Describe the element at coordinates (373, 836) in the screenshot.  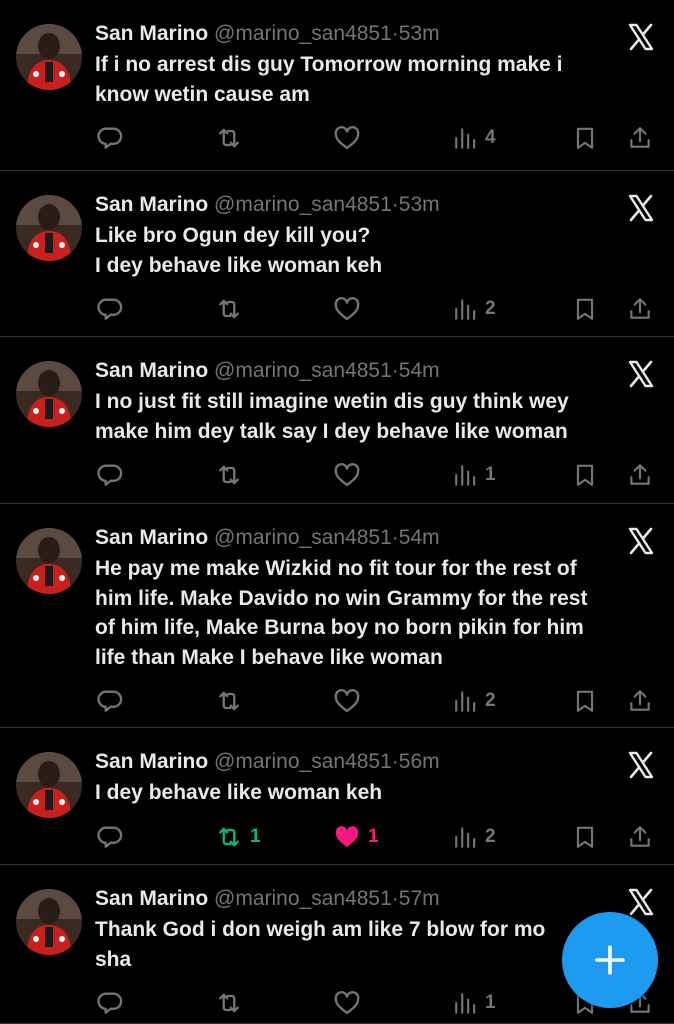
I see `like-count: 1` at that location.